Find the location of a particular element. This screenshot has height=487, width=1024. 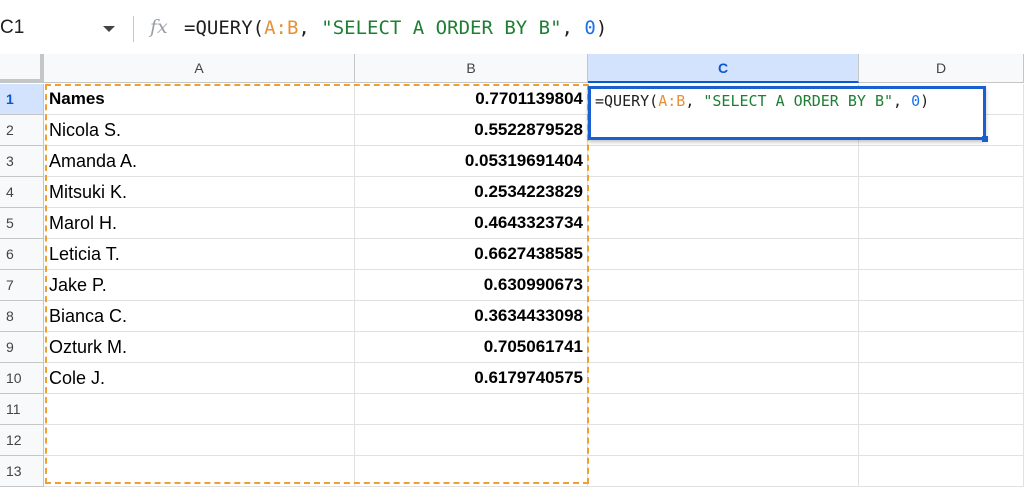

row-header: 5 is located at coordinates (22, 223).